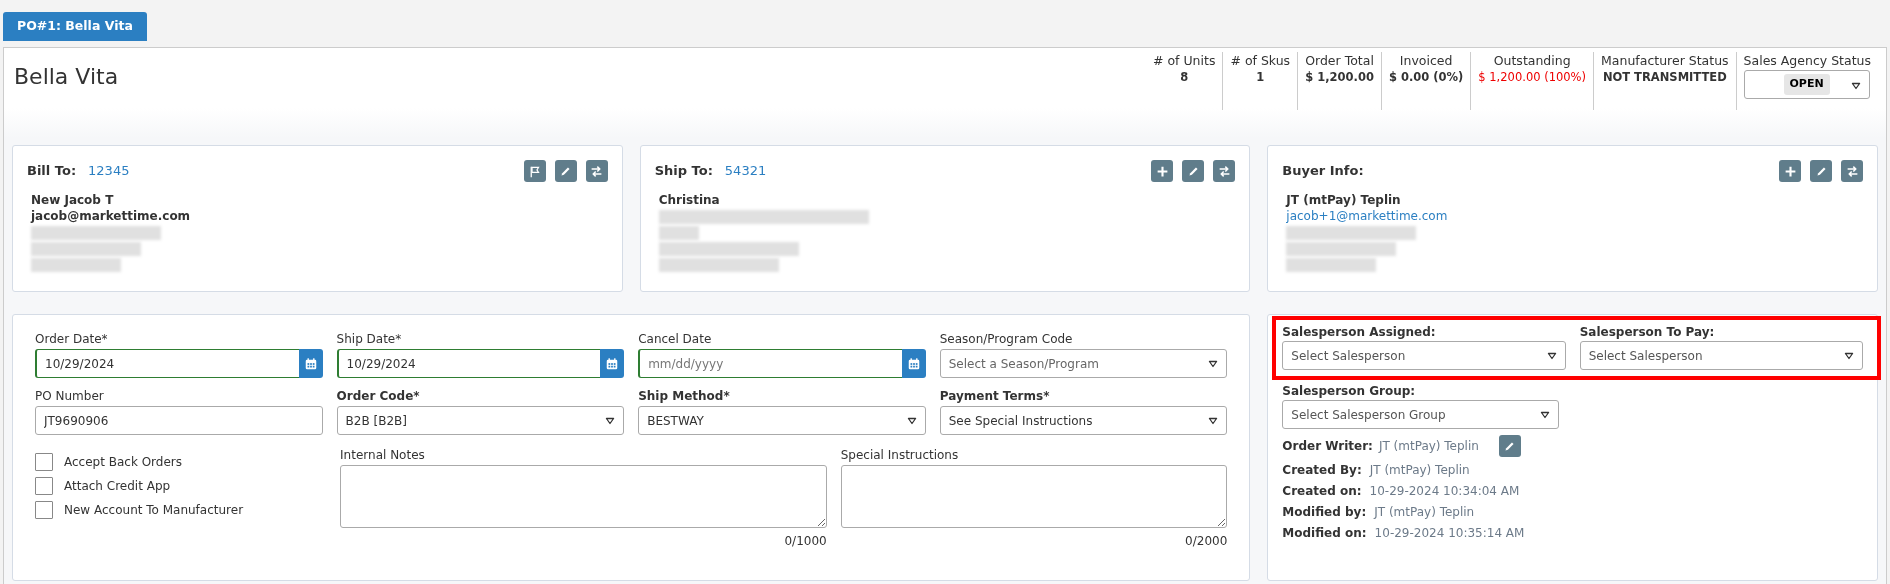  I want to click on stat-value: $ 1,200.00 (100%), so click(1532, 77).